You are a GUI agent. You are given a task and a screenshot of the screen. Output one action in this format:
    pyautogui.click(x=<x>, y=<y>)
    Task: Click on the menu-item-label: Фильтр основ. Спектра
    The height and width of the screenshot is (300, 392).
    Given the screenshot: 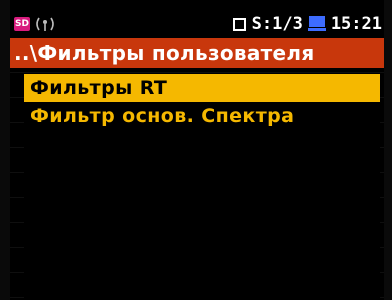 What is the action you would take?
    pyautogui.click(x=162, y=116)
    